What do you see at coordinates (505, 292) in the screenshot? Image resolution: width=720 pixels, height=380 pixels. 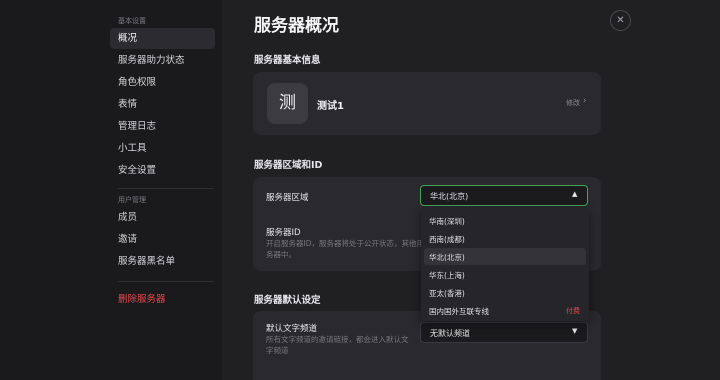 I see `region-option: 亚太(香港)` at bounding box center [505, 292].